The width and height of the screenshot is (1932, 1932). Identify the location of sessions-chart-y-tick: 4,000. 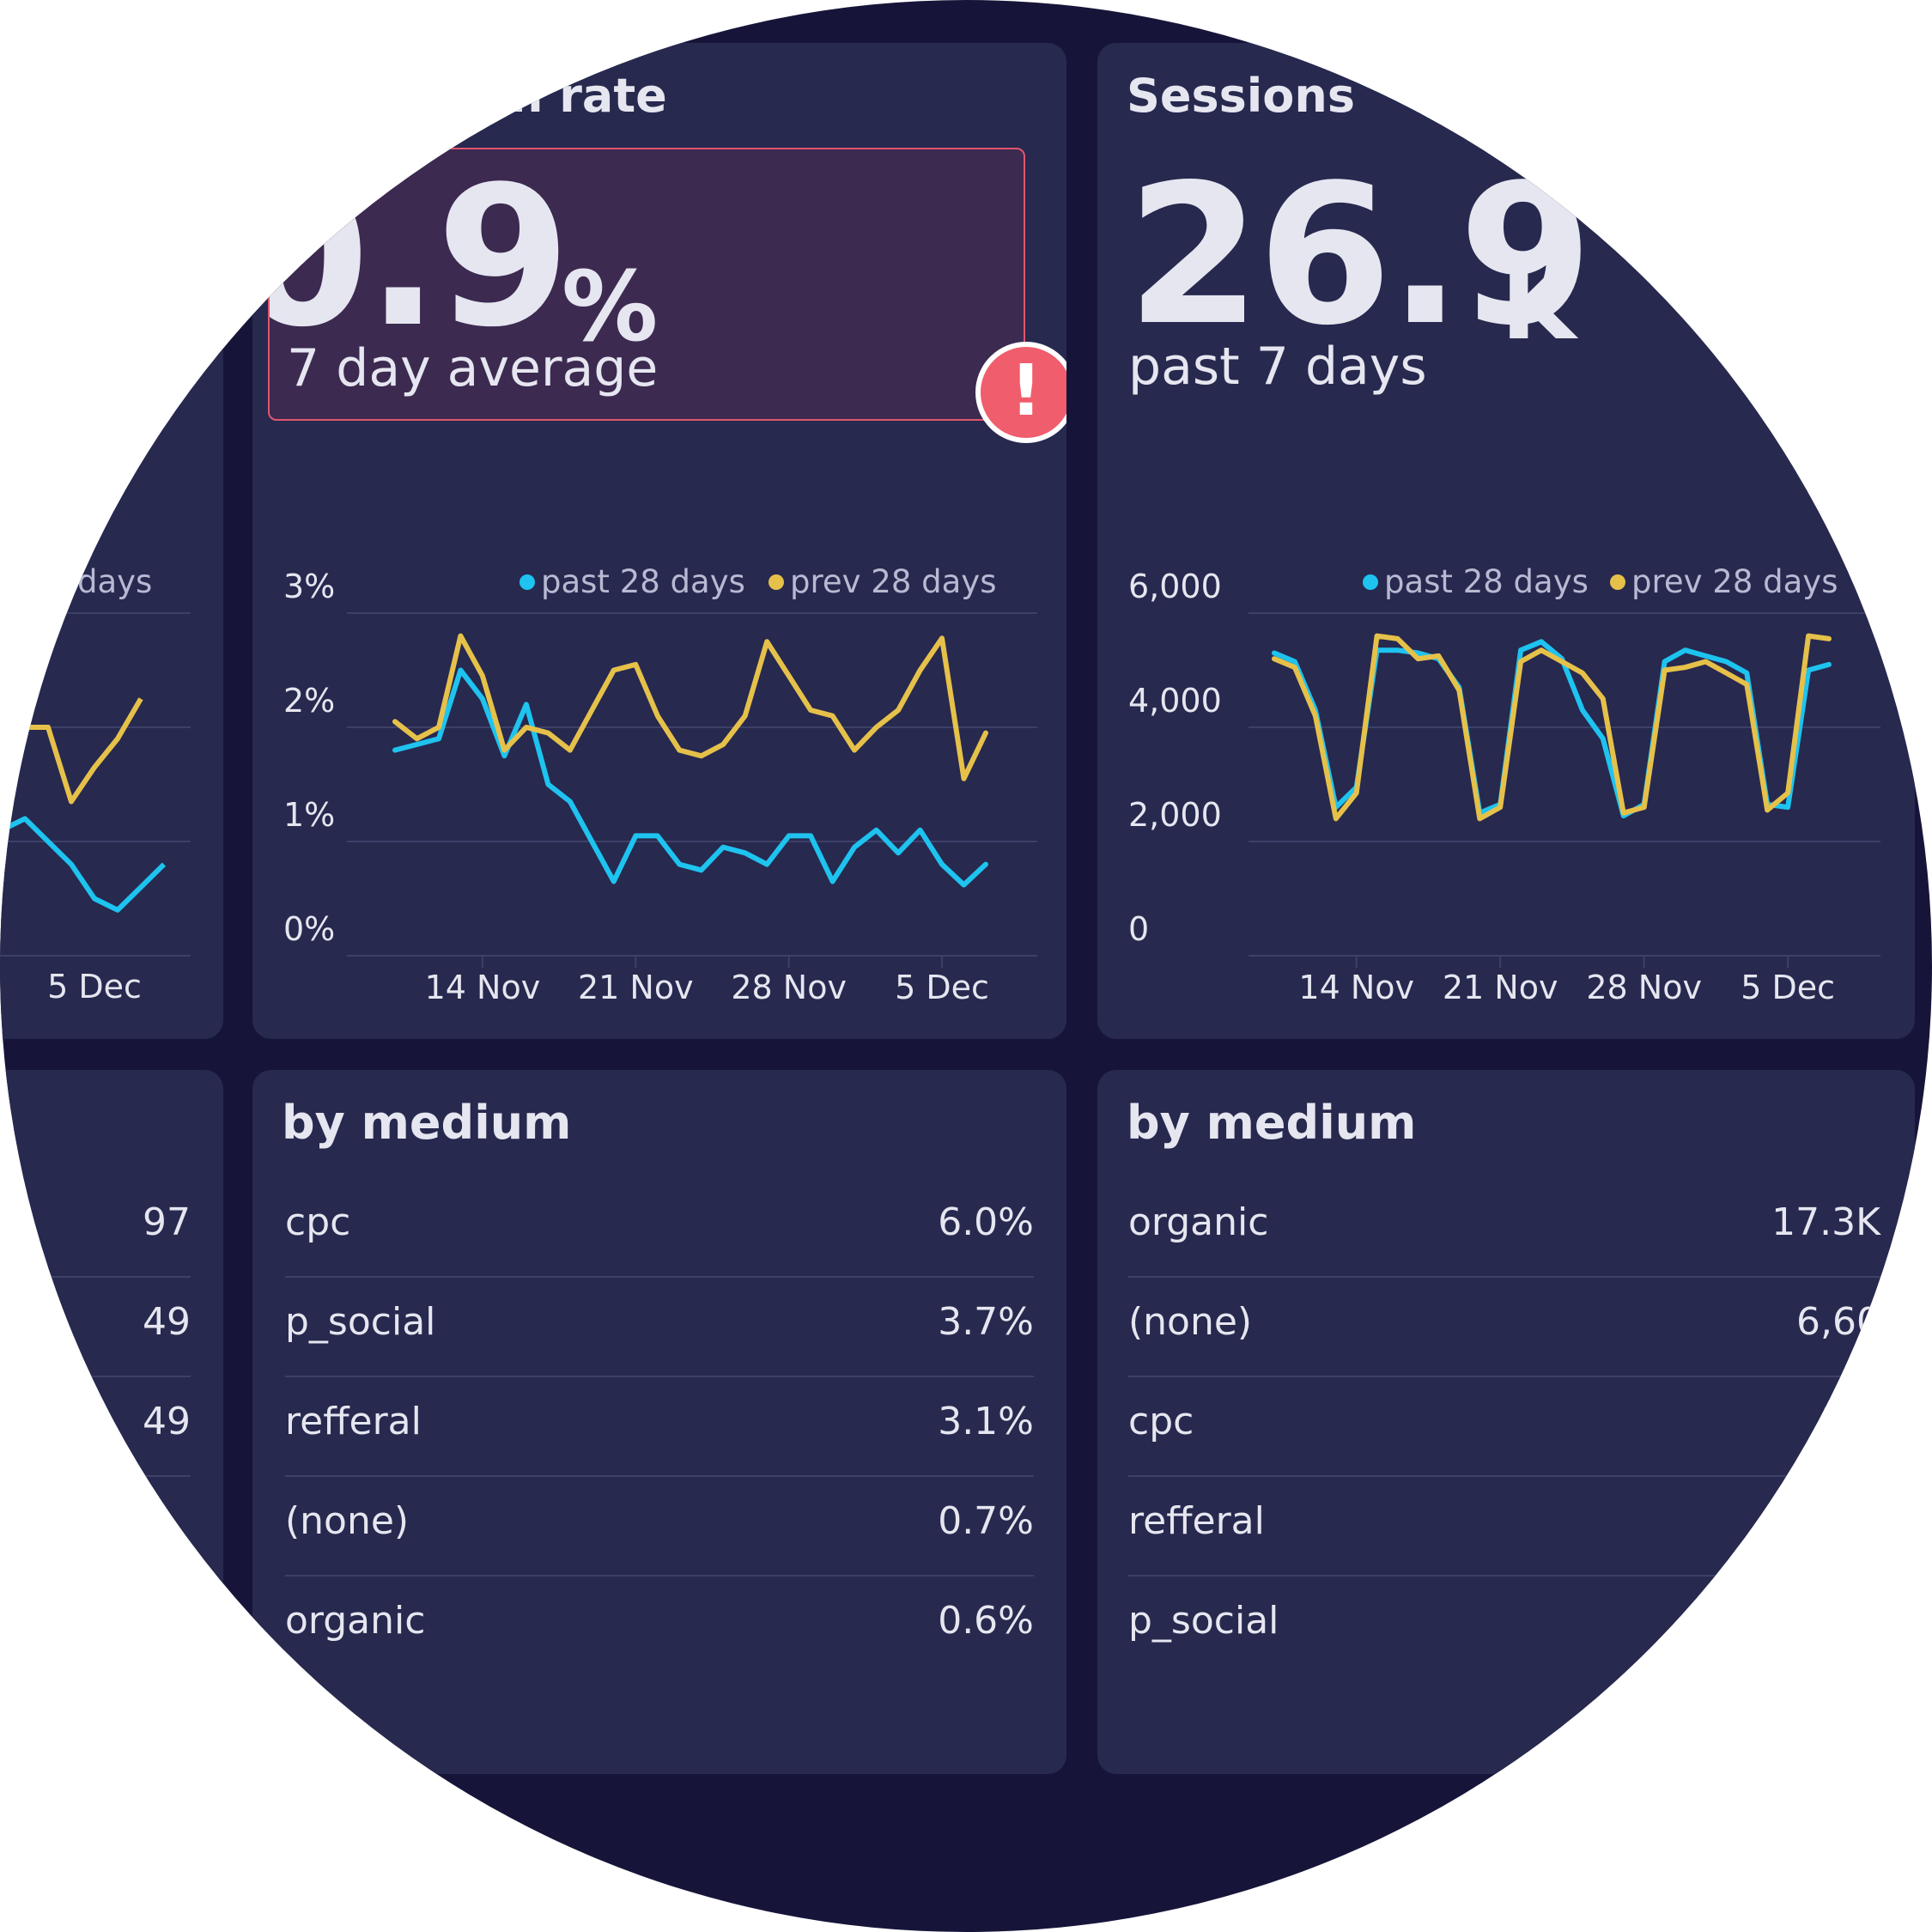
(1175, 701).